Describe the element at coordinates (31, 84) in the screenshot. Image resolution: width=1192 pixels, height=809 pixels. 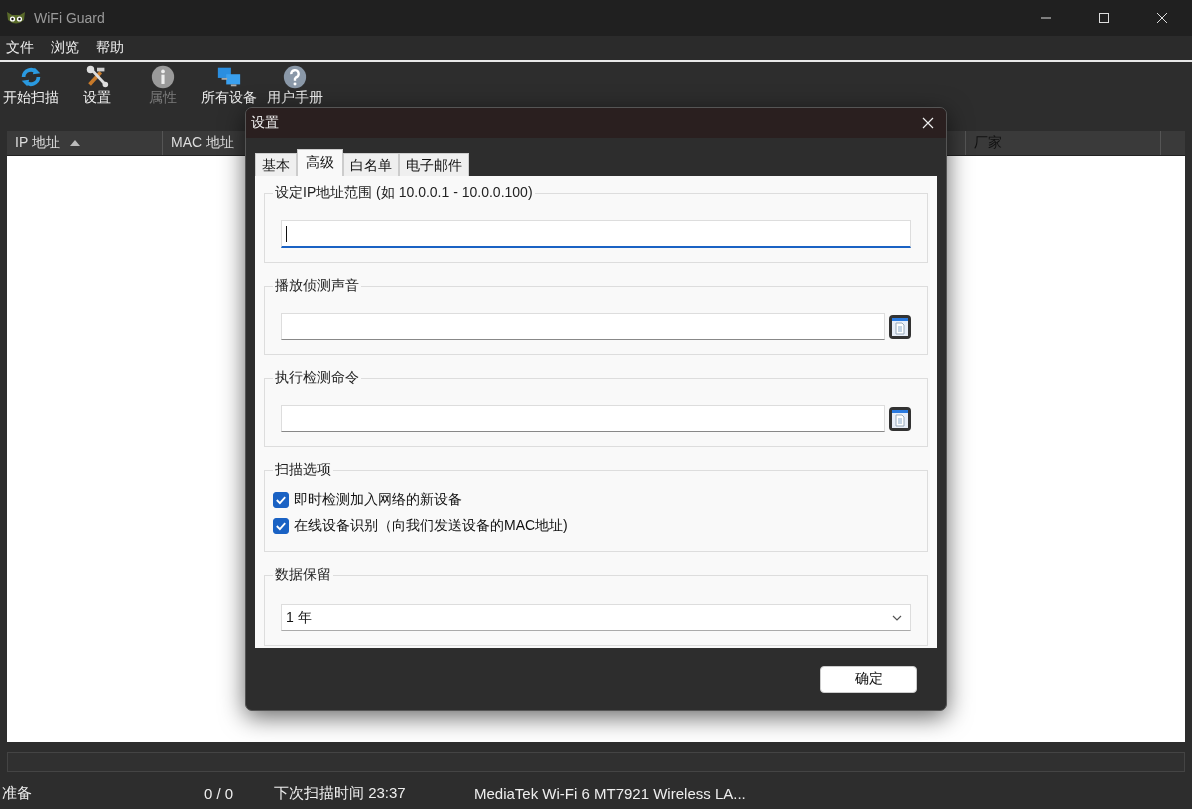
I see `toolbar-button: 开始扫描` at that location.